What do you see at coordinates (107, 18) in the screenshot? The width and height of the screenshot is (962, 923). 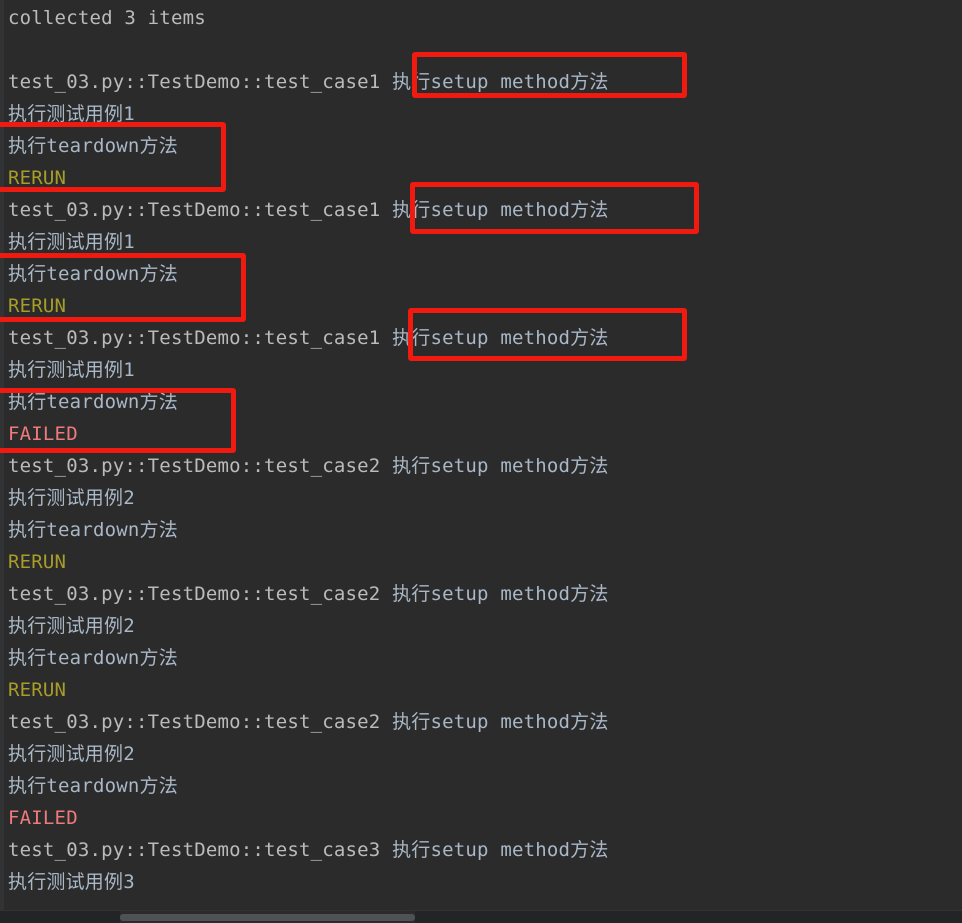 I see `line-segment-normal: collected 3 items` at bounding box center [107, 18].